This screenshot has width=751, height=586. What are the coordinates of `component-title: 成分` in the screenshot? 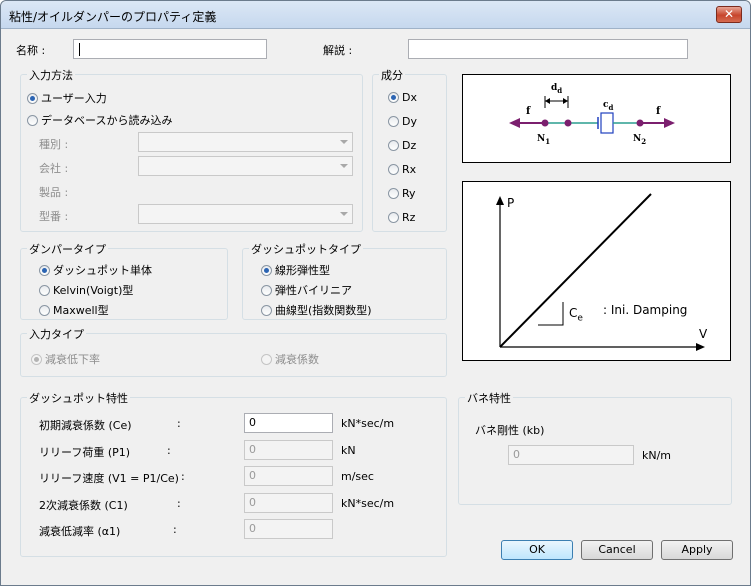 It's located at (392, 75).